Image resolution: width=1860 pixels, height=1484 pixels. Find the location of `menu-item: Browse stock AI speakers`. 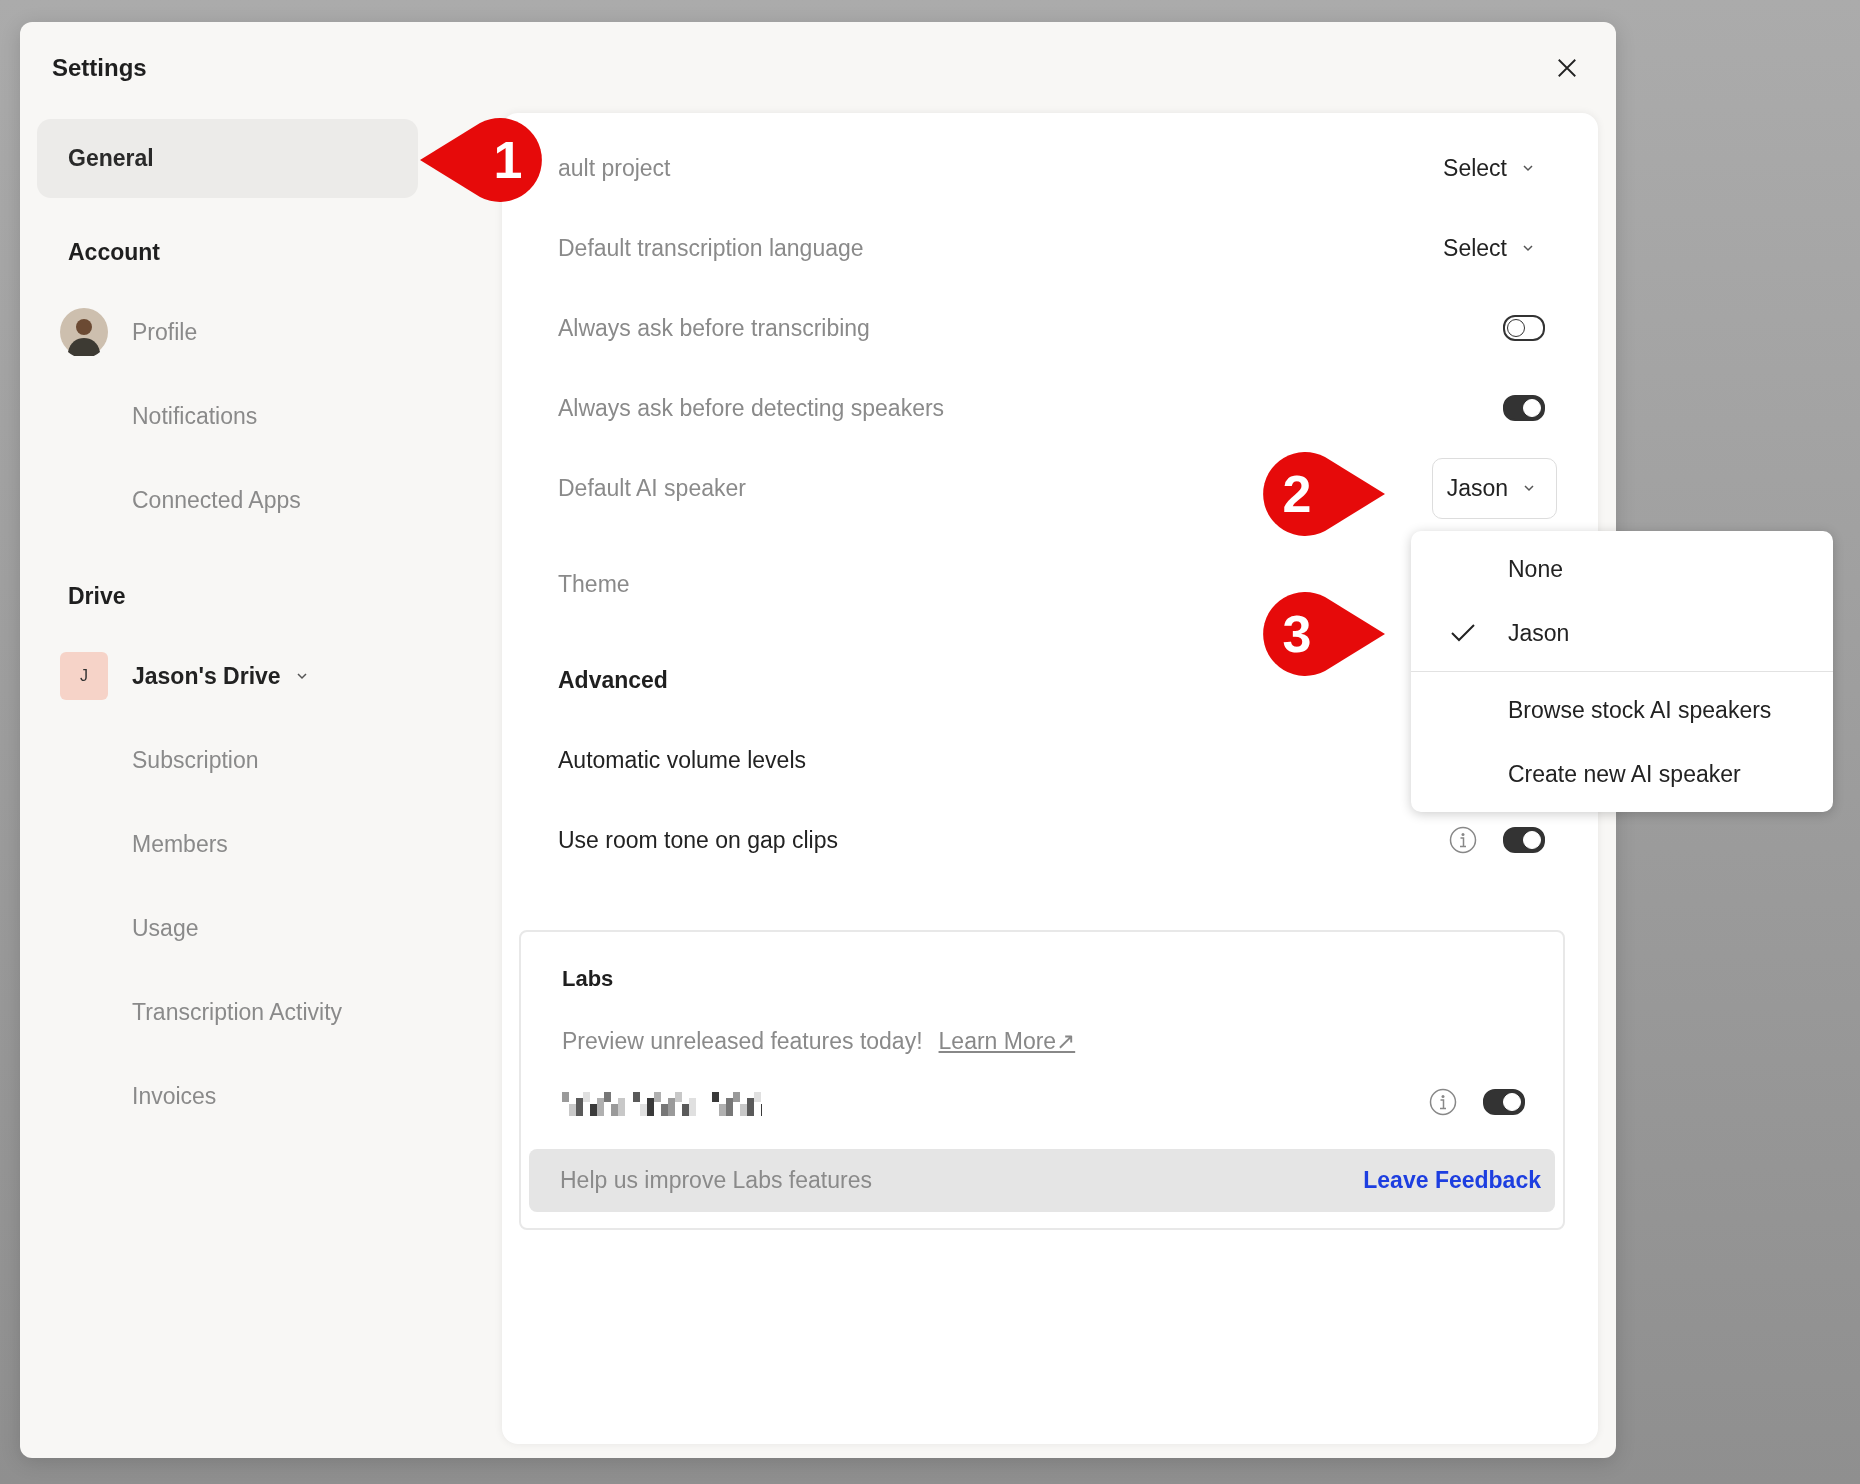

menu-item: Browse stock AI speakers is located at coordinates (1622, 710).